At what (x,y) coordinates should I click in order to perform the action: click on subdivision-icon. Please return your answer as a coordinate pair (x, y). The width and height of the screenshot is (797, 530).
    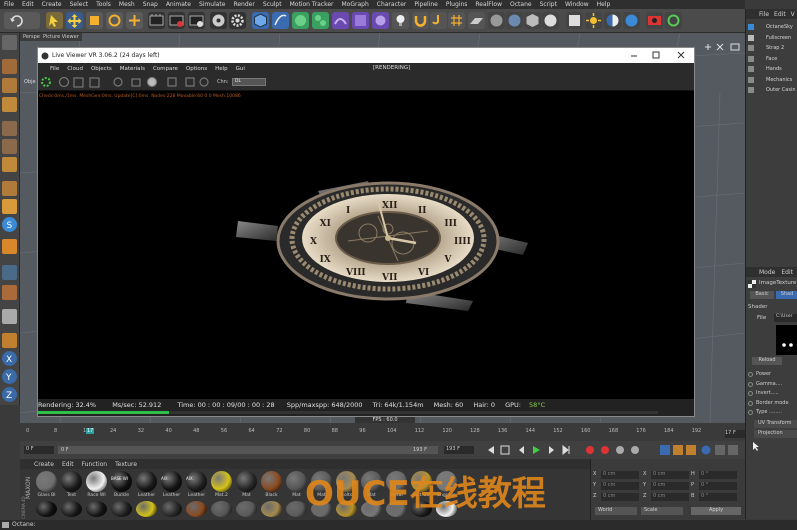
    Looking at the image, I should click on (300, 20).